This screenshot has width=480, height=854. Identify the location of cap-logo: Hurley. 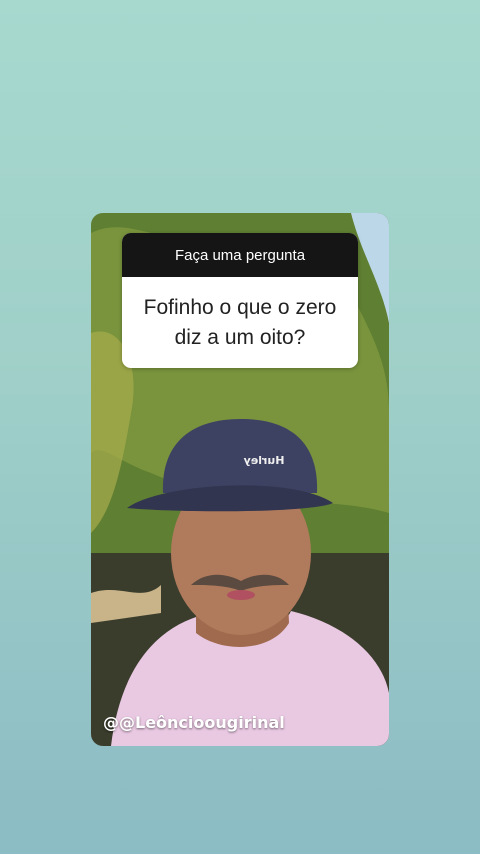
(264, 460).